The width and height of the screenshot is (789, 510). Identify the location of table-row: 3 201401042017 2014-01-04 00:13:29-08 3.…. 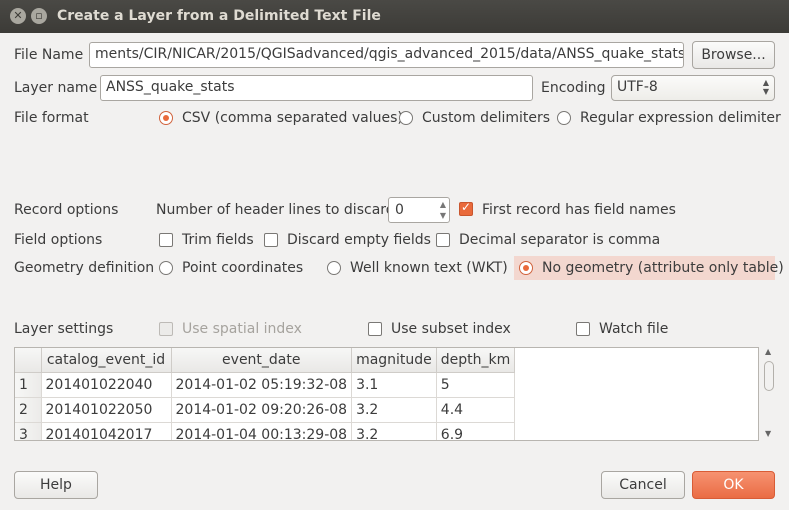
(265, 431).